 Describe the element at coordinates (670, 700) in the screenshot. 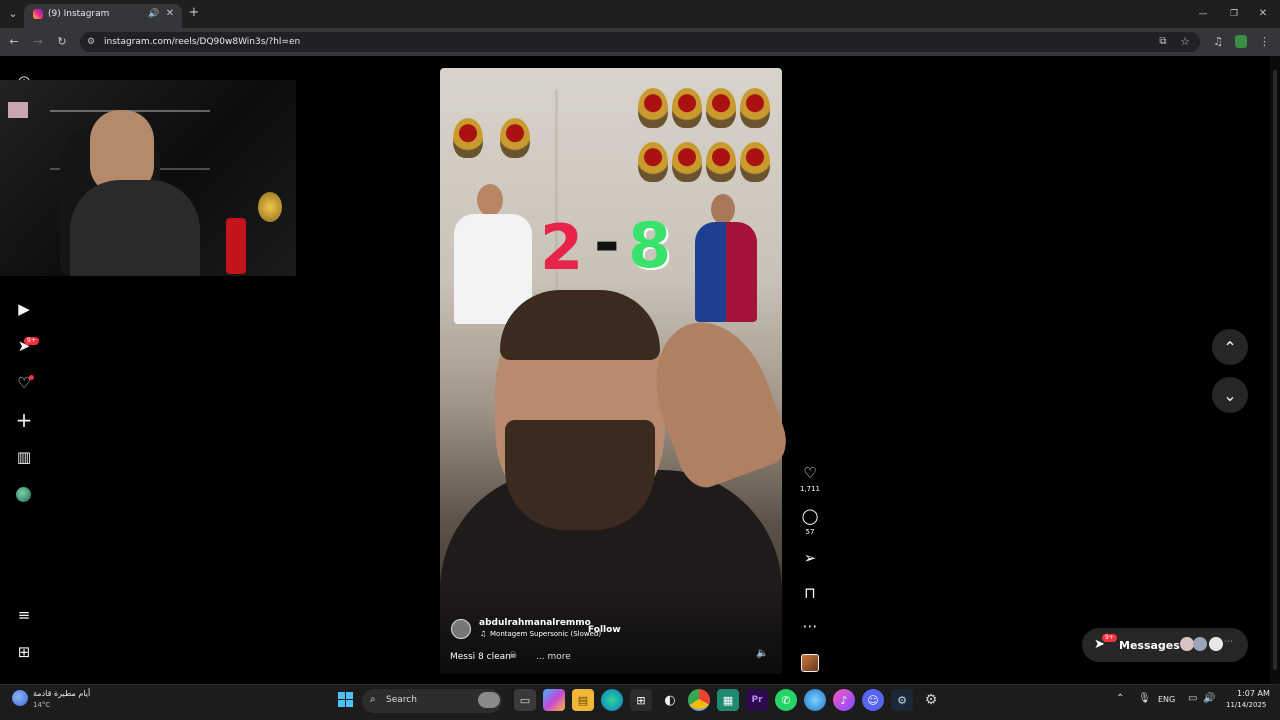

I see `alien-app-icon: ◐` at that location.